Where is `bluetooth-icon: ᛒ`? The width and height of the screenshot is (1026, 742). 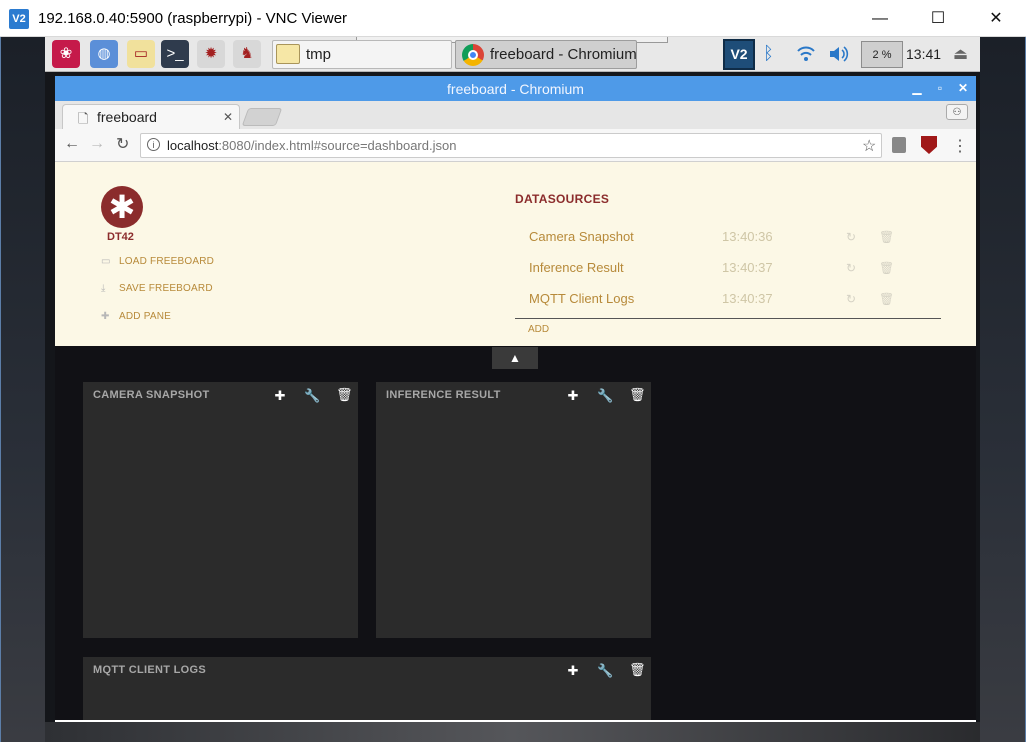 bluetooth-icon: ᛒ is located at coordinates (770, 54).